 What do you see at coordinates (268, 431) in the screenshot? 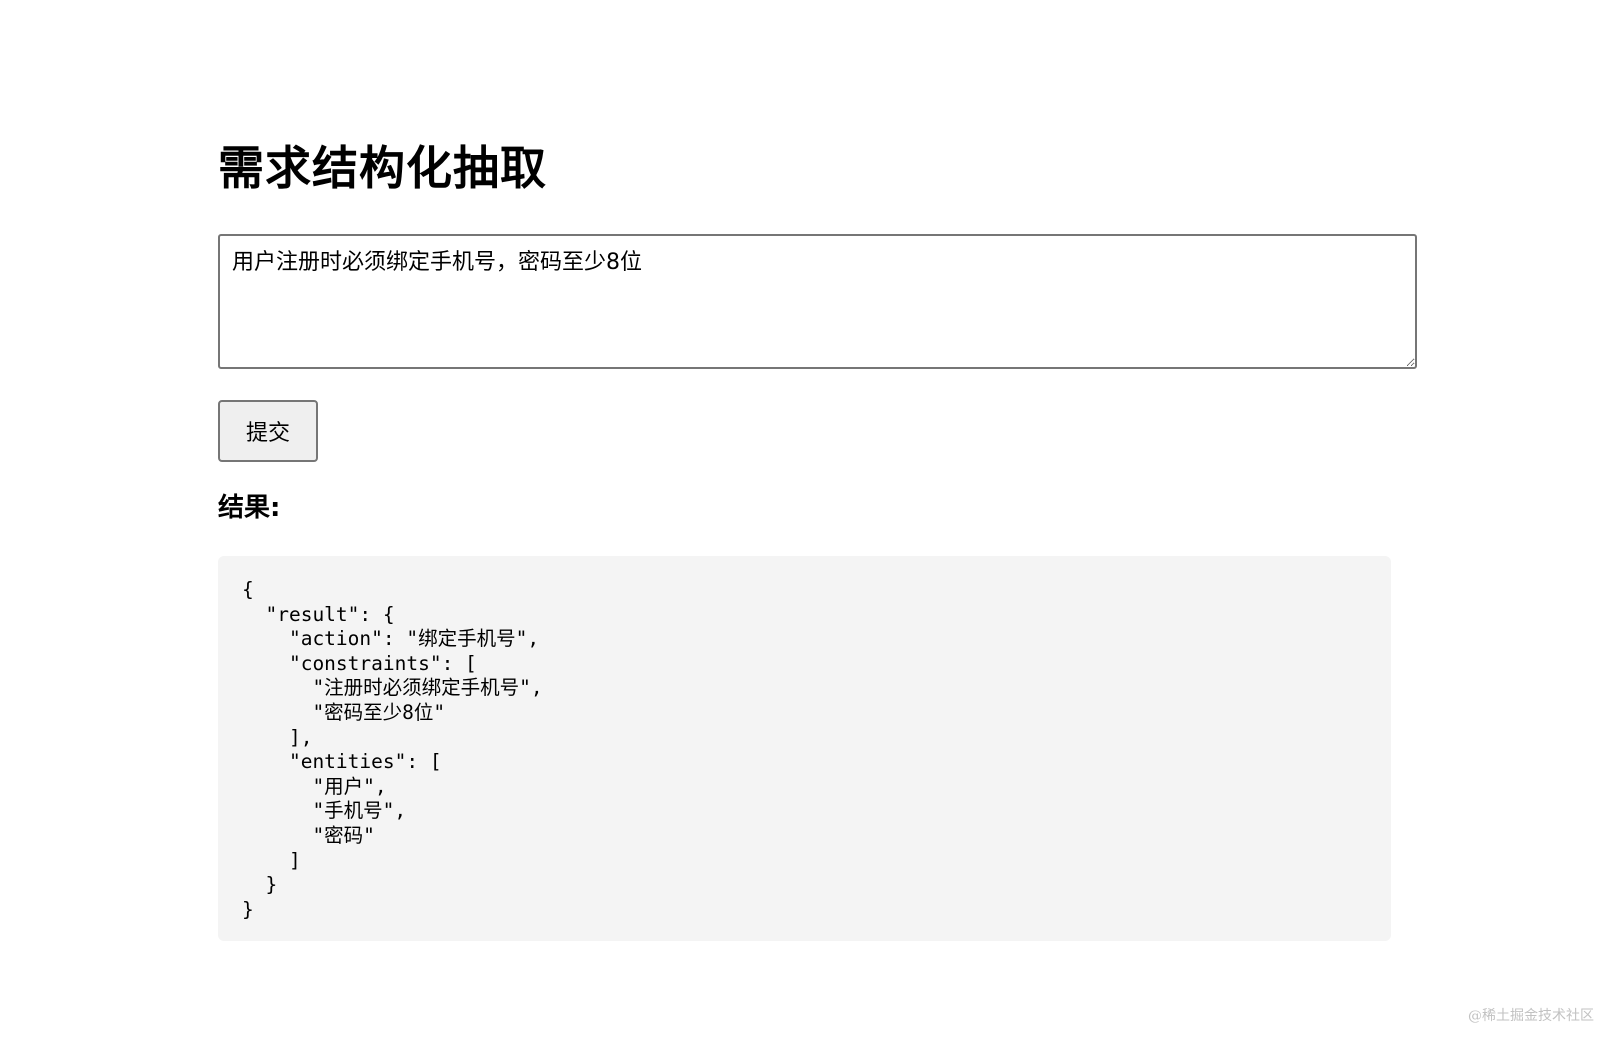
I see `submit-button: 提交` at bounding box center [268, 431].